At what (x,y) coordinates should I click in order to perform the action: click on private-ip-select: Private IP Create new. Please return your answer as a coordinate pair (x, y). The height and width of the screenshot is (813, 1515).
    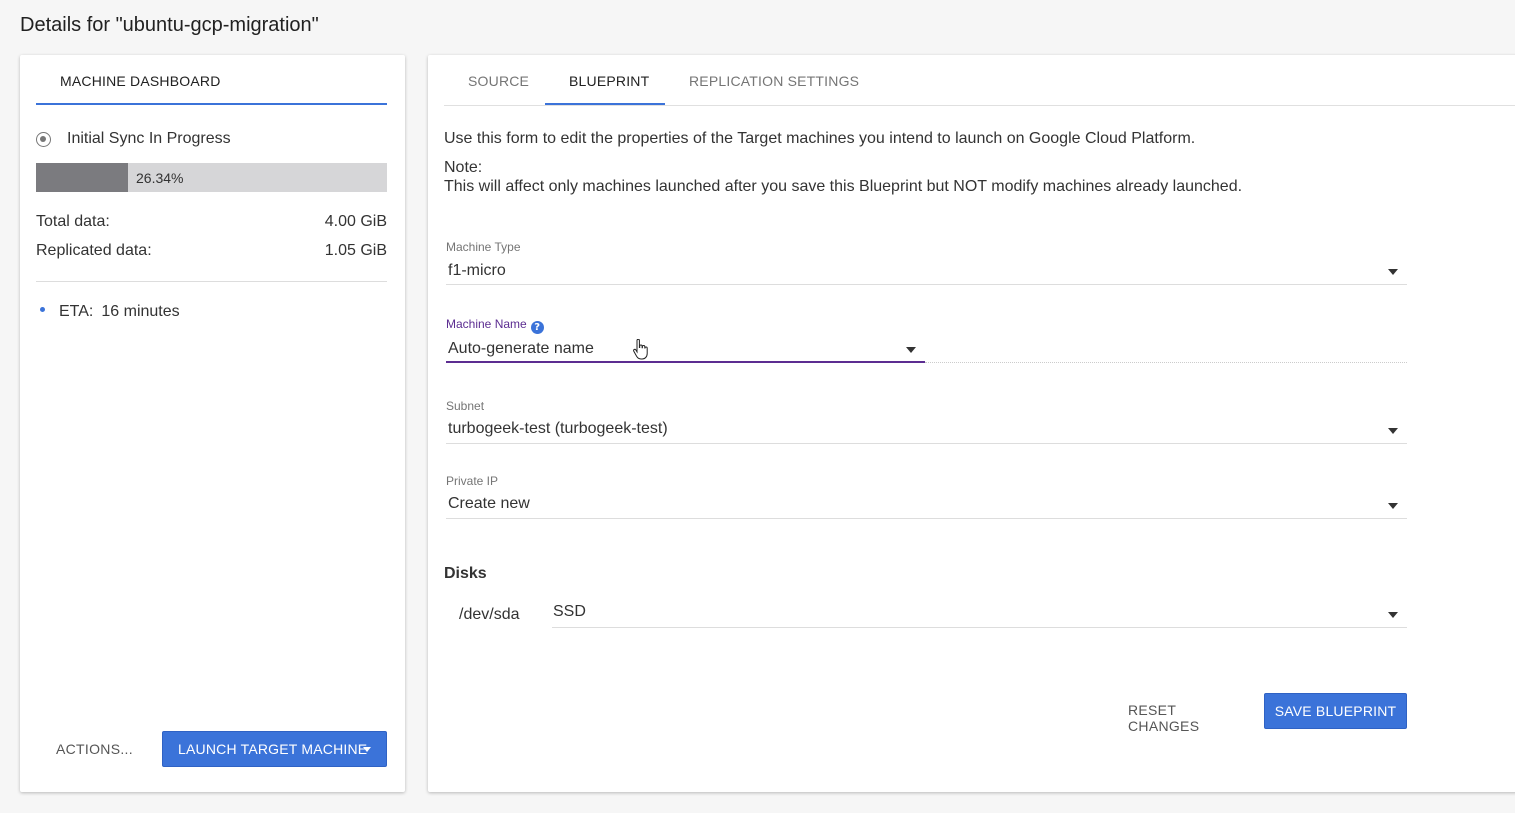
    Looking at the image, I should click on (926, 497).